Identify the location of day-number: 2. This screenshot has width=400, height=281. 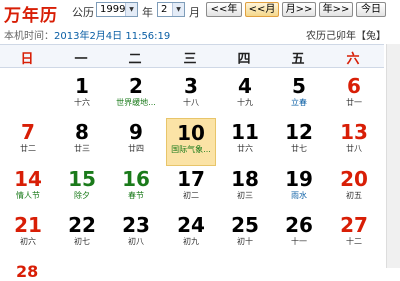
(136, 86).